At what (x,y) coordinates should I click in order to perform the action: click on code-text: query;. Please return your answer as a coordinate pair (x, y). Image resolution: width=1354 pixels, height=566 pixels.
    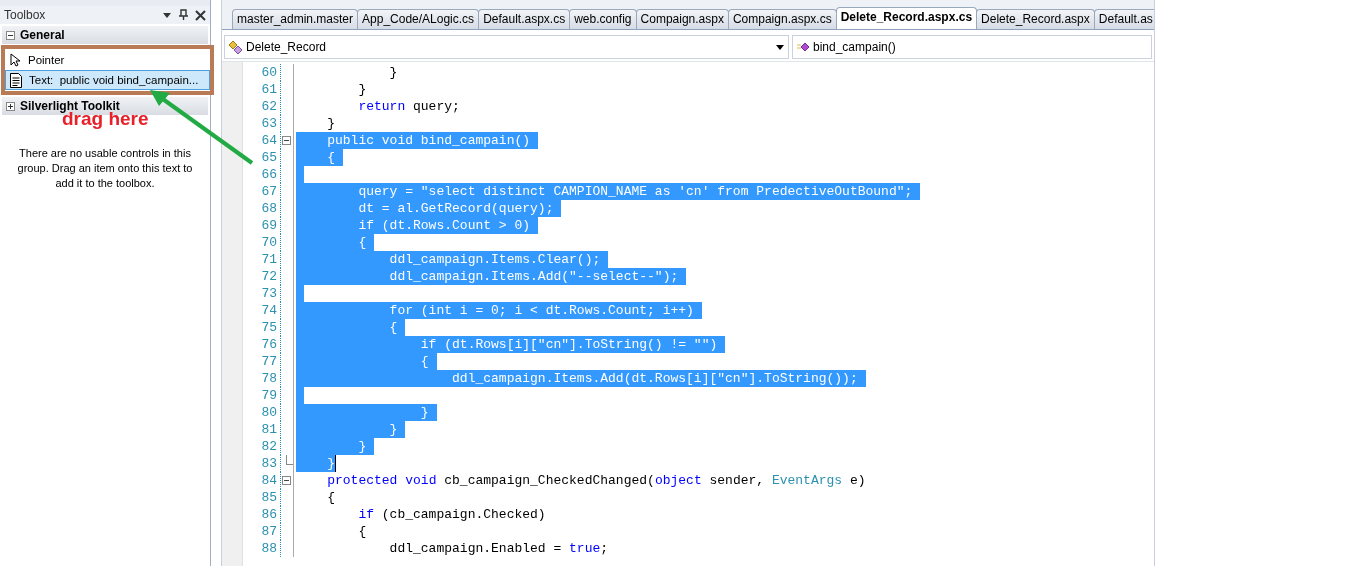
    Looking at the image, I should click on (436, 106).